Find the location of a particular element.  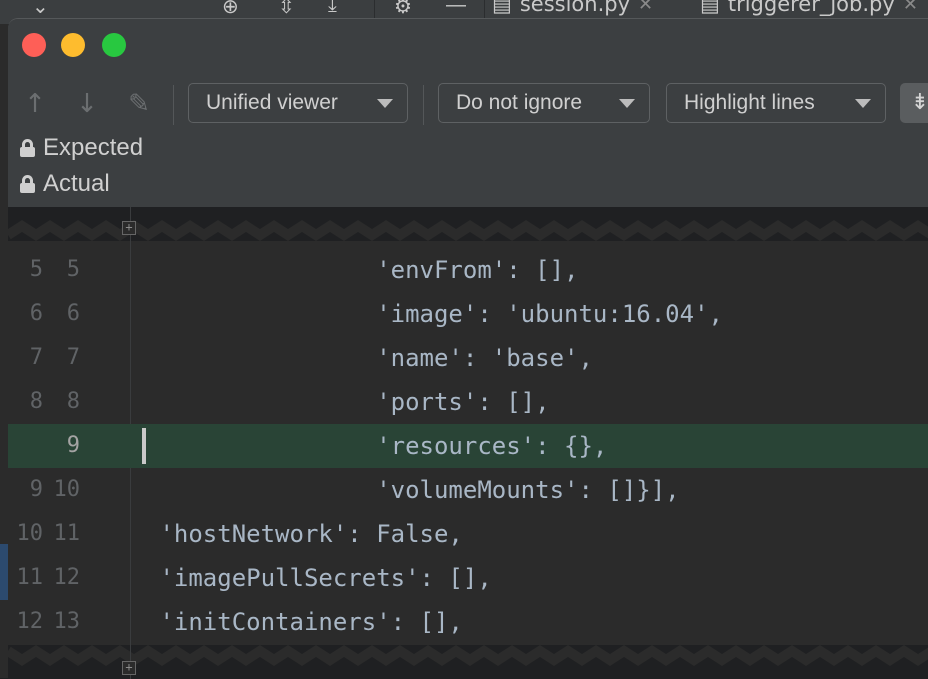

code-text: 'initContainers': [], is located at coordinates (304, 622).